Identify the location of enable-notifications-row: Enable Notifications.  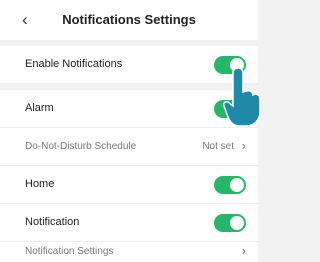
(129, 65).